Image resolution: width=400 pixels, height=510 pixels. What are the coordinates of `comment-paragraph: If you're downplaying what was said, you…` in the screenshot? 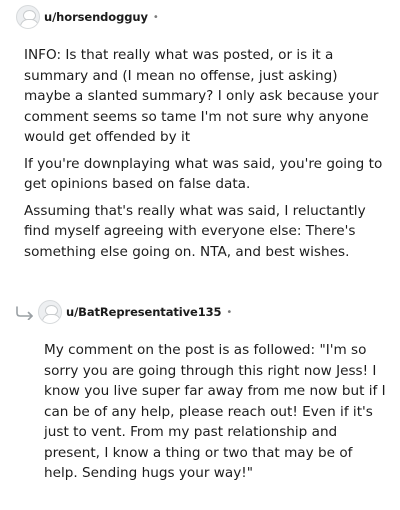 It's located at (203, 174).